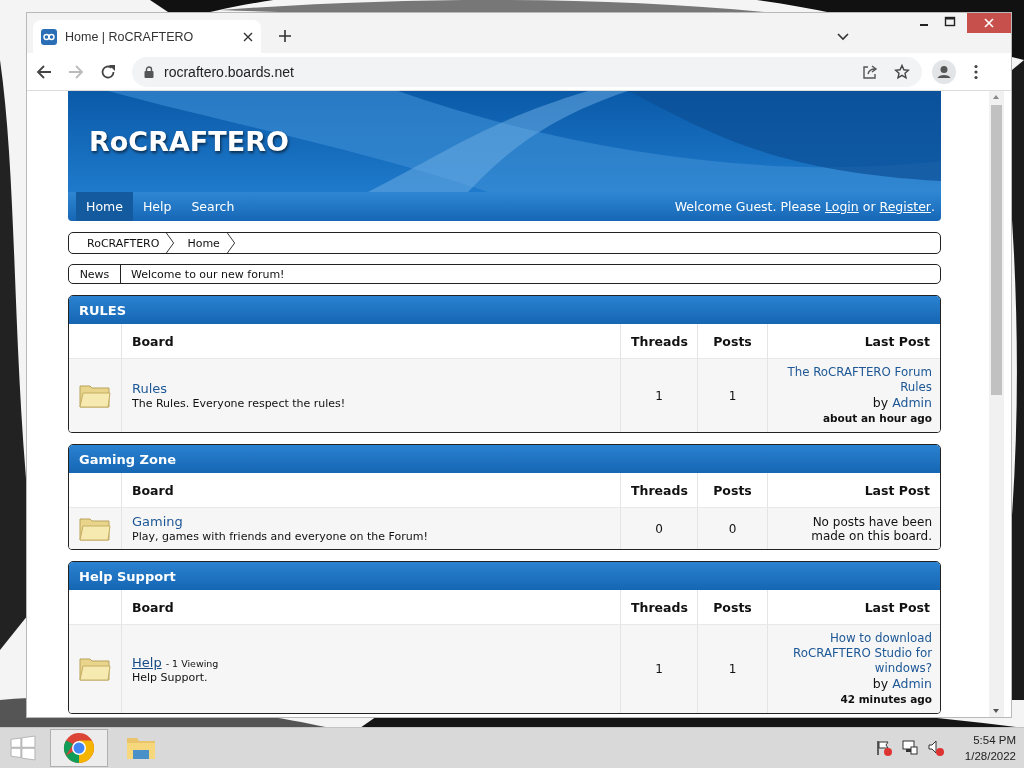  Describe the element at coordinates (990, 756) in the screenshot. I see `clock-date: 1/28/2022` at that location.